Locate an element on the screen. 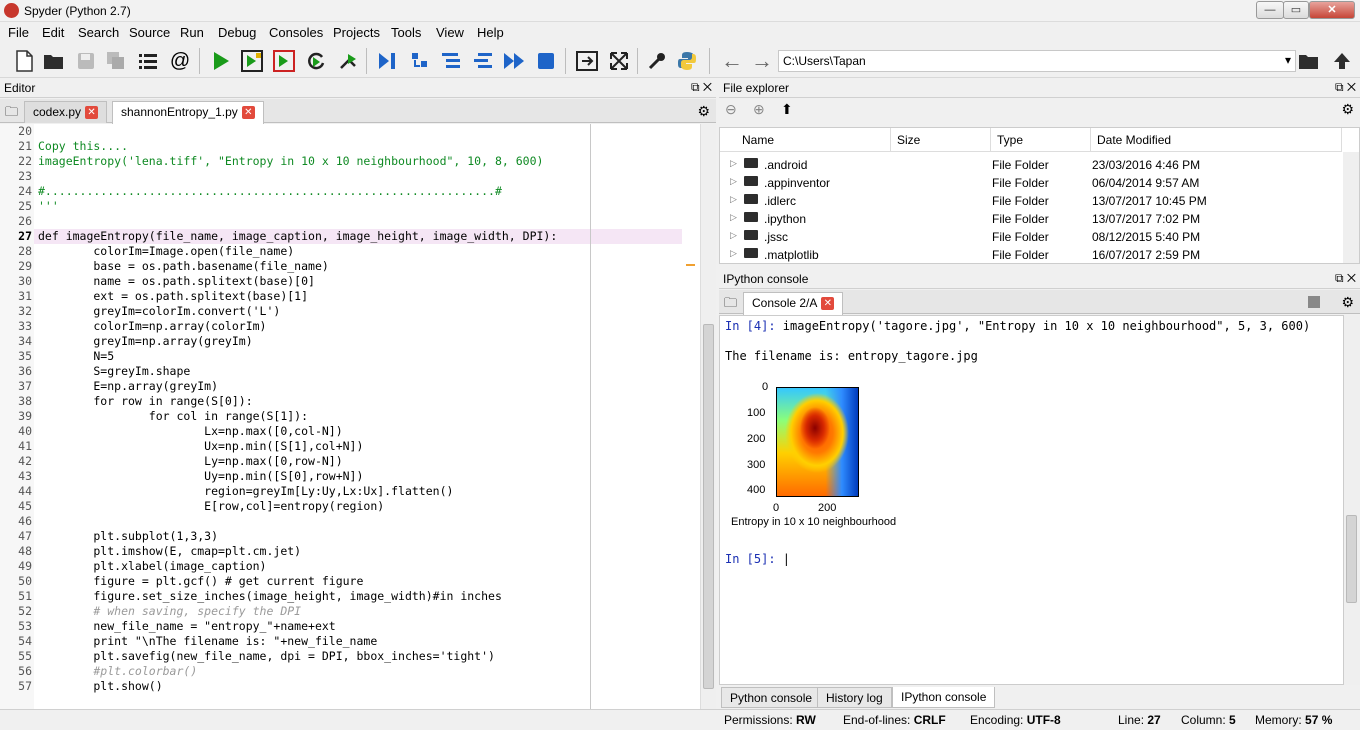 The width and height of the screenshot is (1360, 730). editor-scrollbar is located at coordinates (708, 416).